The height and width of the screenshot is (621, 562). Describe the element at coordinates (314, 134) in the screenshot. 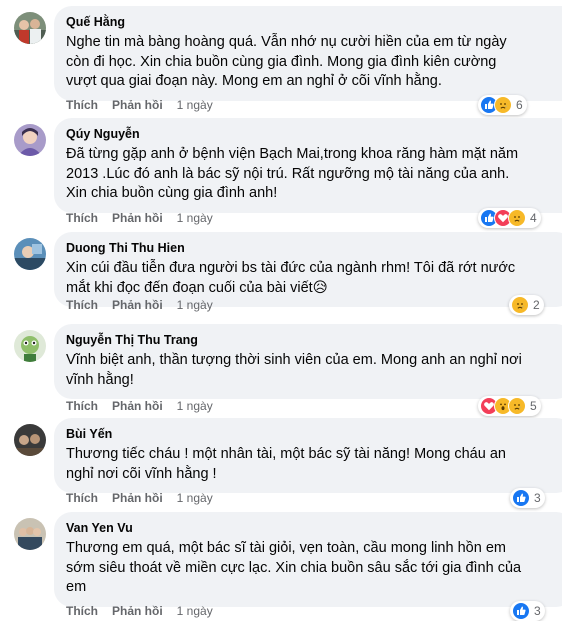

I see `comment-author: Qúy Nguyễn` at that location.